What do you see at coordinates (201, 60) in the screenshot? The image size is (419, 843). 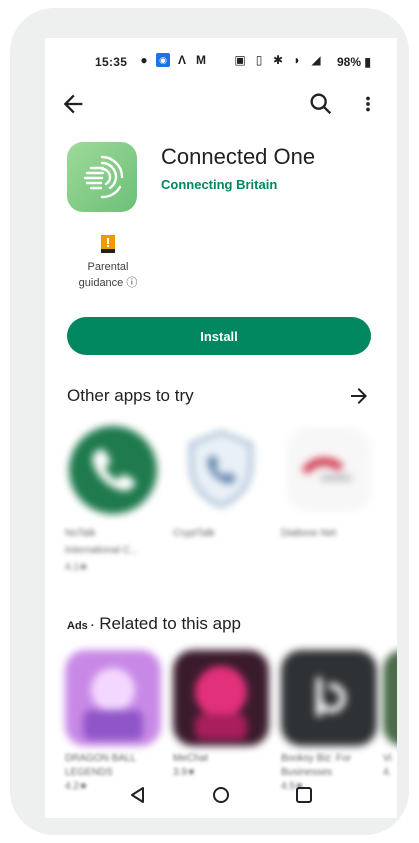 I see `gmail-icon: M` at bounding box center [201, 60].